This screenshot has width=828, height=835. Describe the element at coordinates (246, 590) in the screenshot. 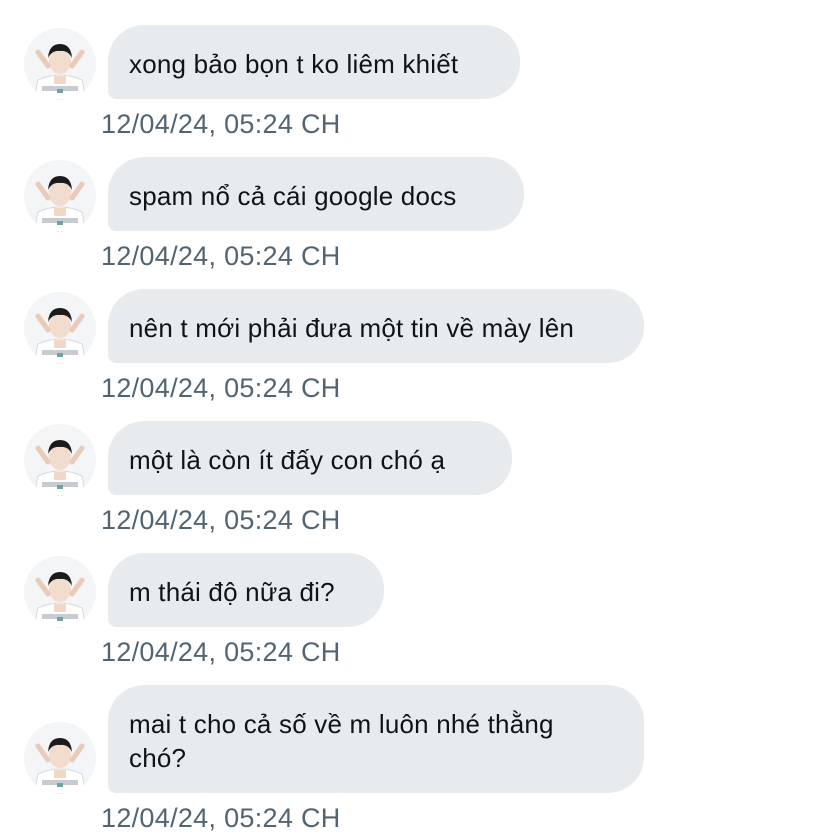

I see `message-bubble: m thái độ nữa đi?` at that location.